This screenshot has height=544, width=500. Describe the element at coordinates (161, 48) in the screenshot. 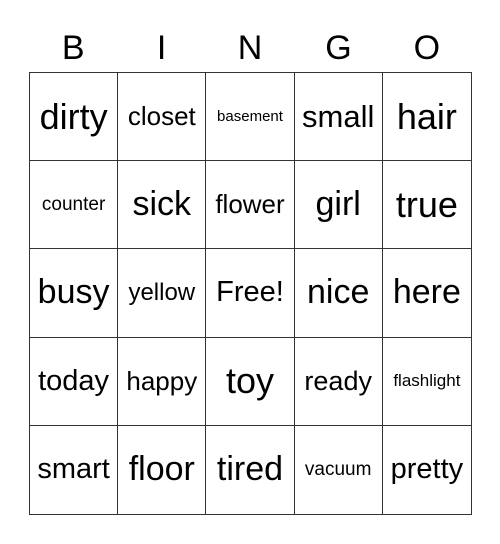

I see `header-letter-i: I` at that location.